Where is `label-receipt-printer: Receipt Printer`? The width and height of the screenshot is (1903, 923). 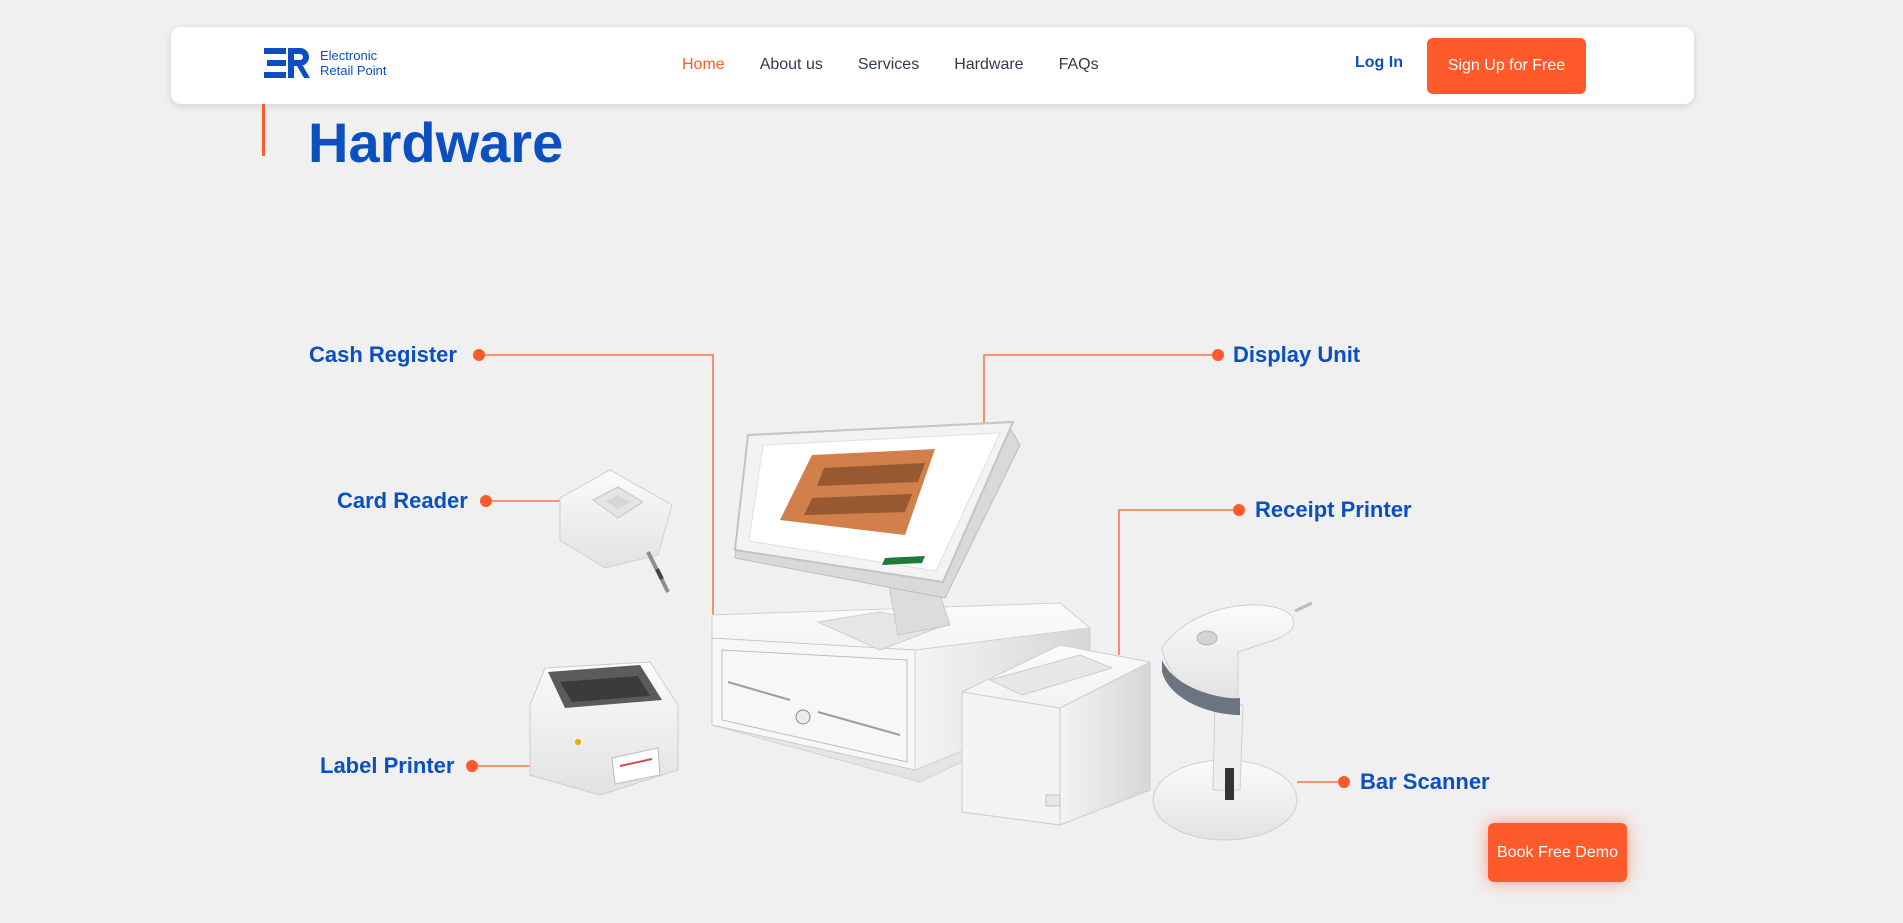 label-receipt-printer: Receipt Printer is located at coordinates (1333, 509).